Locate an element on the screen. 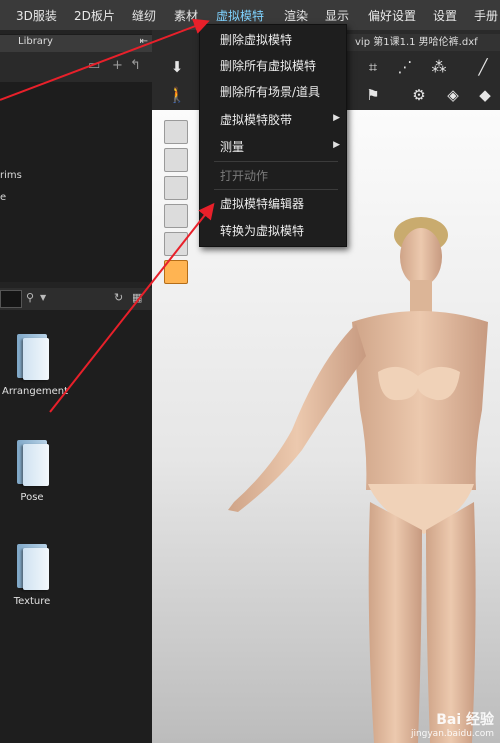 This screenshot has height=743, width=500. menu-materials: 素材 is located at coordinates (186, 15).